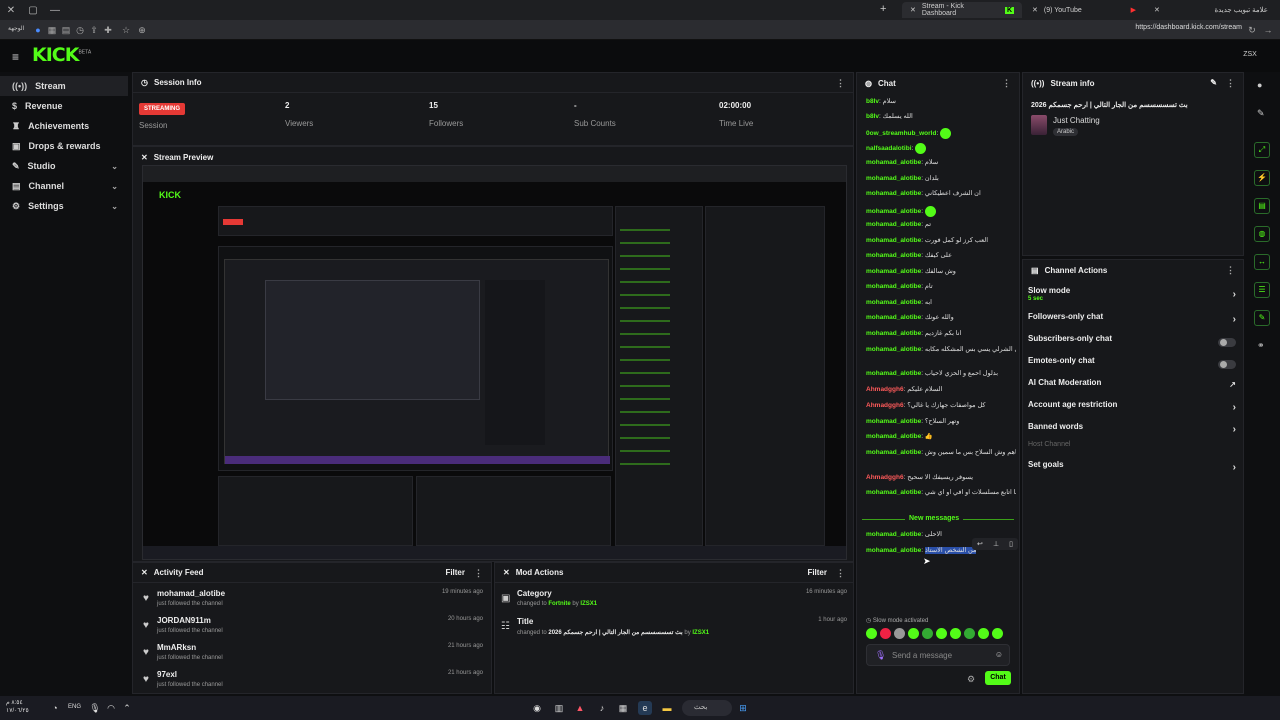 This screenshot has height=720, width=1280. Describe the element at coordinates (623, 708) in the screenshot. I see `calendar-icon: ▦` at that location.